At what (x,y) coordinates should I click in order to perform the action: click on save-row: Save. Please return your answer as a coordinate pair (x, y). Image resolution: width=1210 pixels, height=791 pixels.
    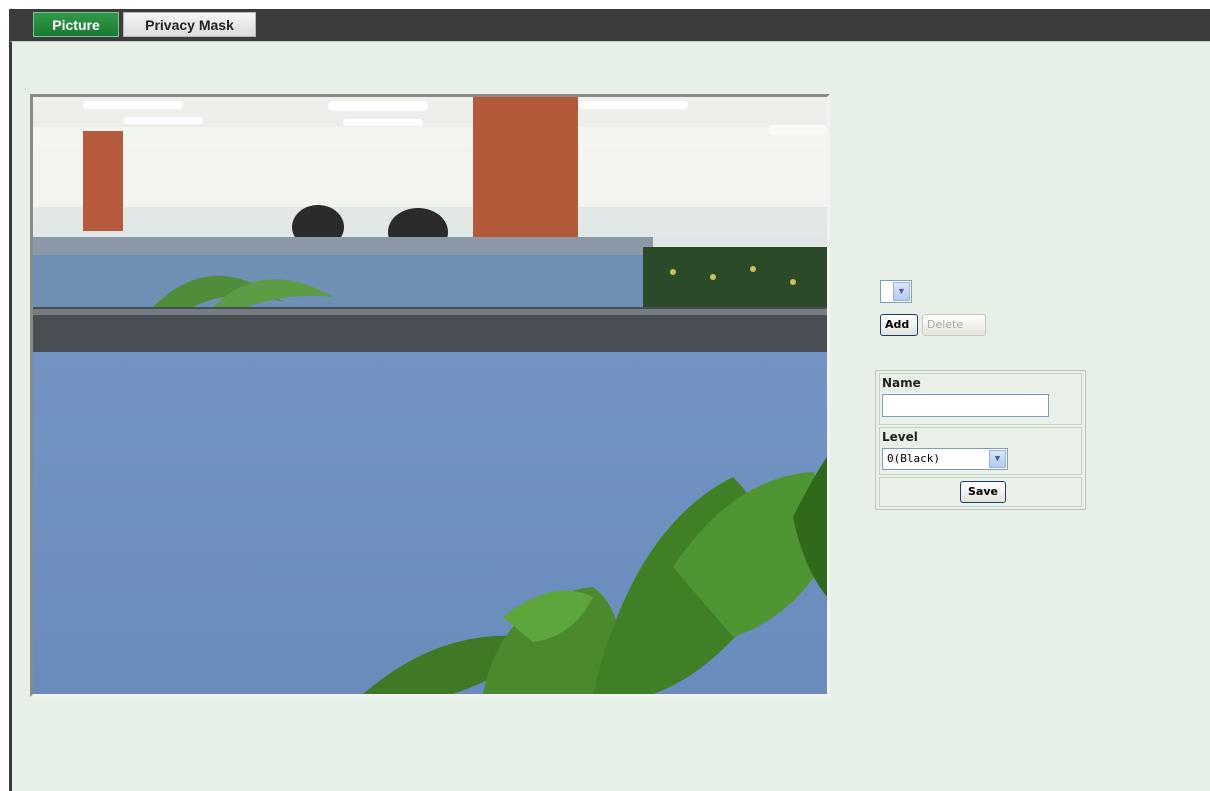
    Looking at the image, I should click on (980, 492).